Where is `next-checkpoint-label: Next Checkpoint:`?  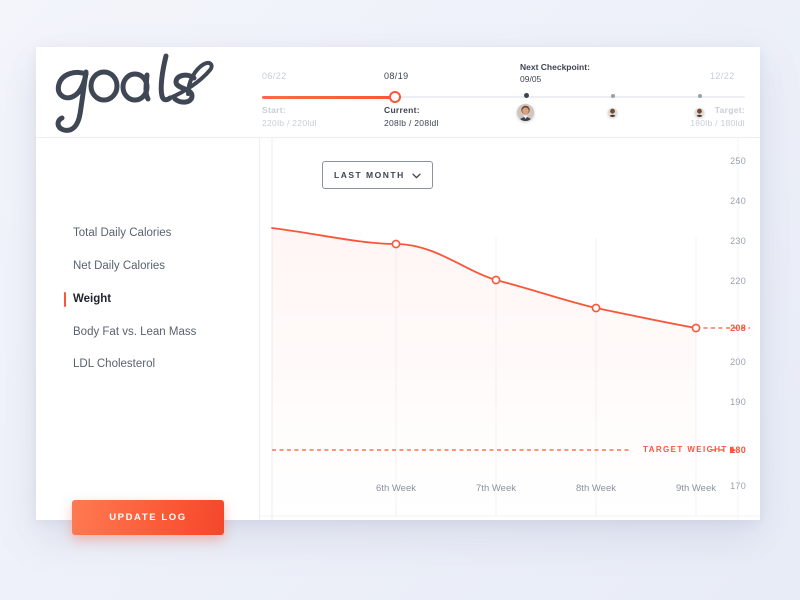
next-checkpoint-label: Next Checkpoint: is located at coordinates (555, 67).